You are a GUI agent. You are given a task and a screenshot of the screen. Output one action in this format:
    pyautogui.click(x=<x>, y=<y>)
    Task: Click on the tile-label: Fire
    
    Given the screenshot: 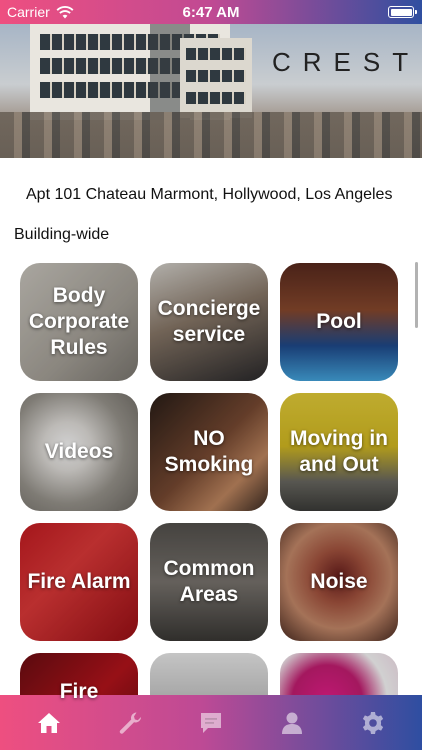 What is the action you would take?
    pyautogui.click(x=79, y=691)
    